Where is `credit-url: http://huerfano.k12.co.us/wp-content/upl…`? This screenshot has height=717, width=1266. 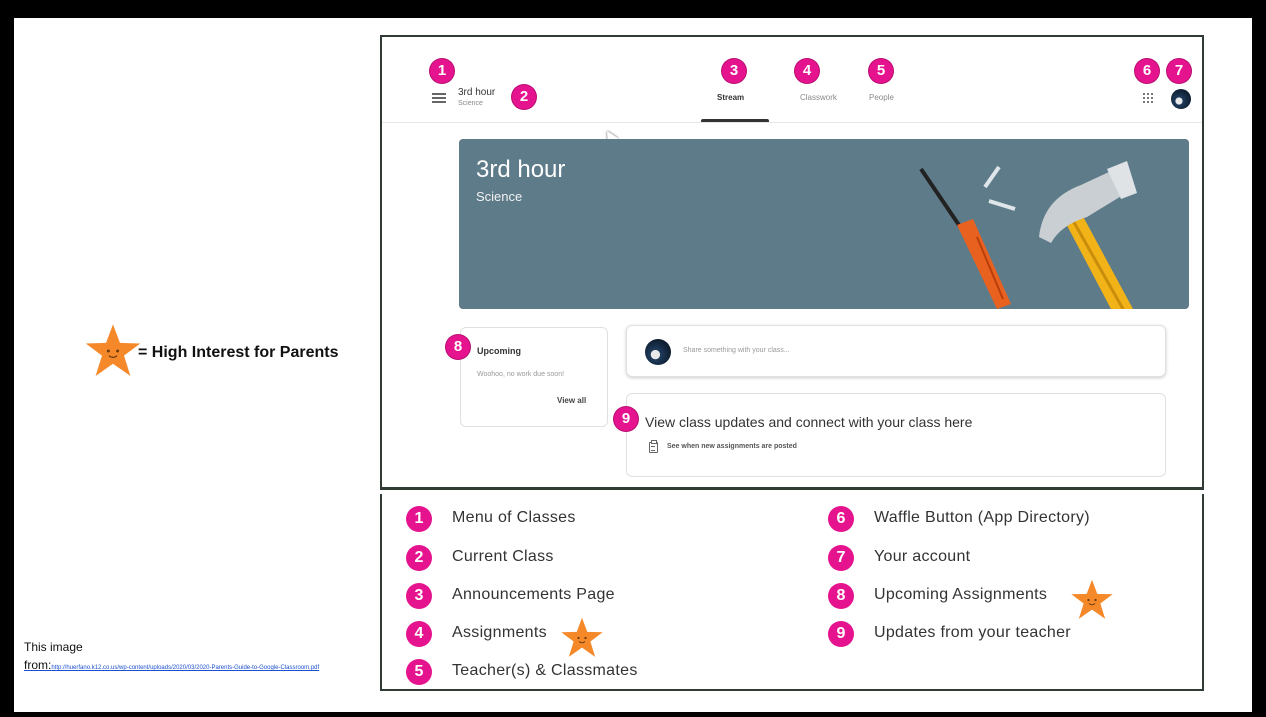 credit-url: http://huerfano.k12.co.us/wp-content/upl… is located at coordinates (185, 668).